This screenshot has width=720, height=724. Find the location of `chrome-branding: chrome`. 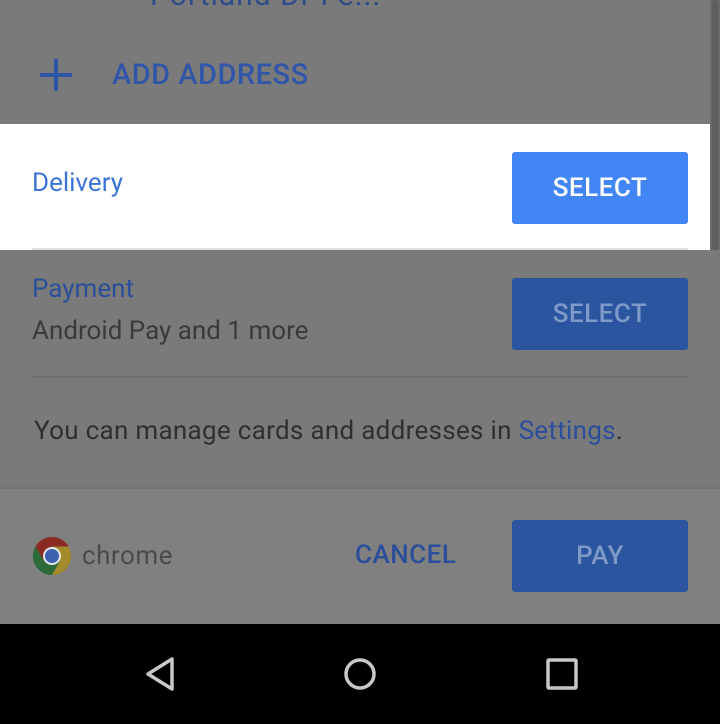

chrome-branding: chrome is located at coordinates (102, 556).